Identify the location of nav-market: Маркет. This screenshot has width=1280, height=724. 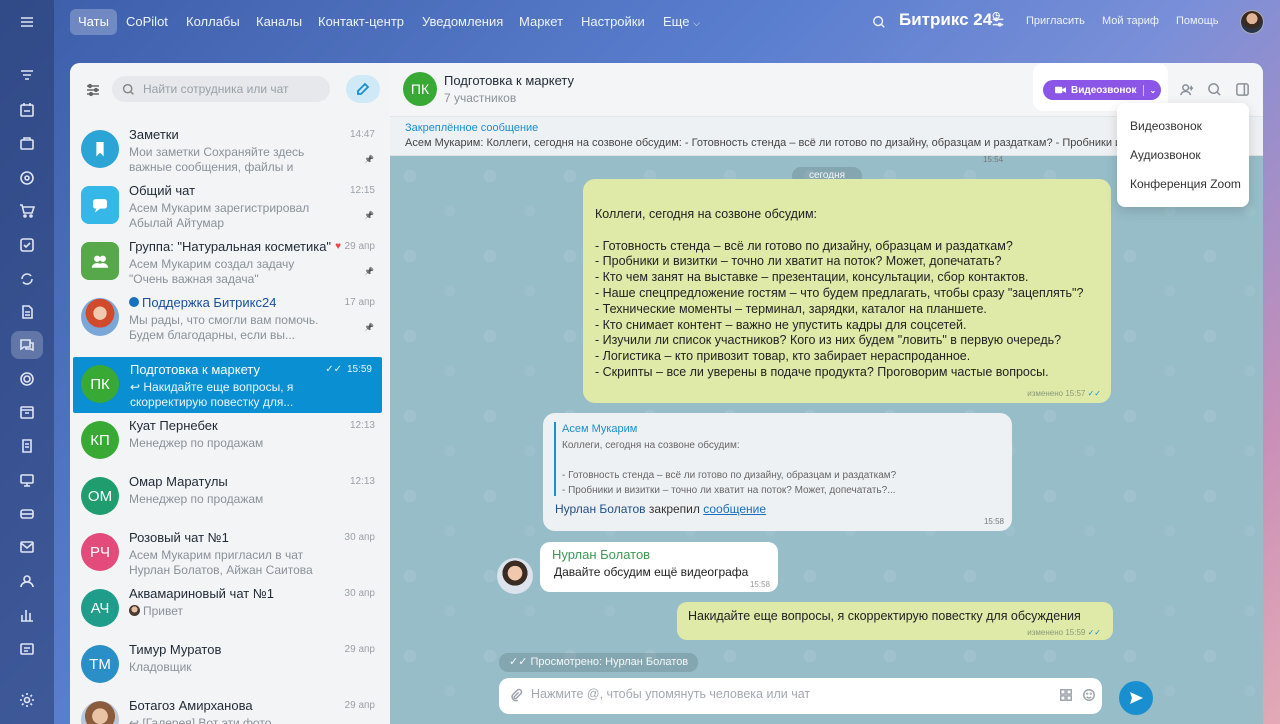
(541, 22).